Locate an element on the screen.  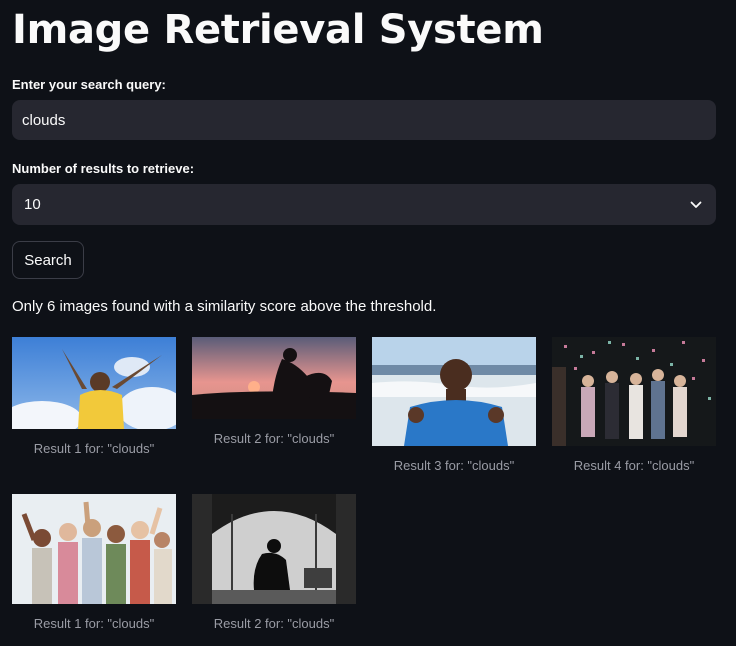
num-results-label: Number of results to retrieve: is located at coordinates (103, 168).